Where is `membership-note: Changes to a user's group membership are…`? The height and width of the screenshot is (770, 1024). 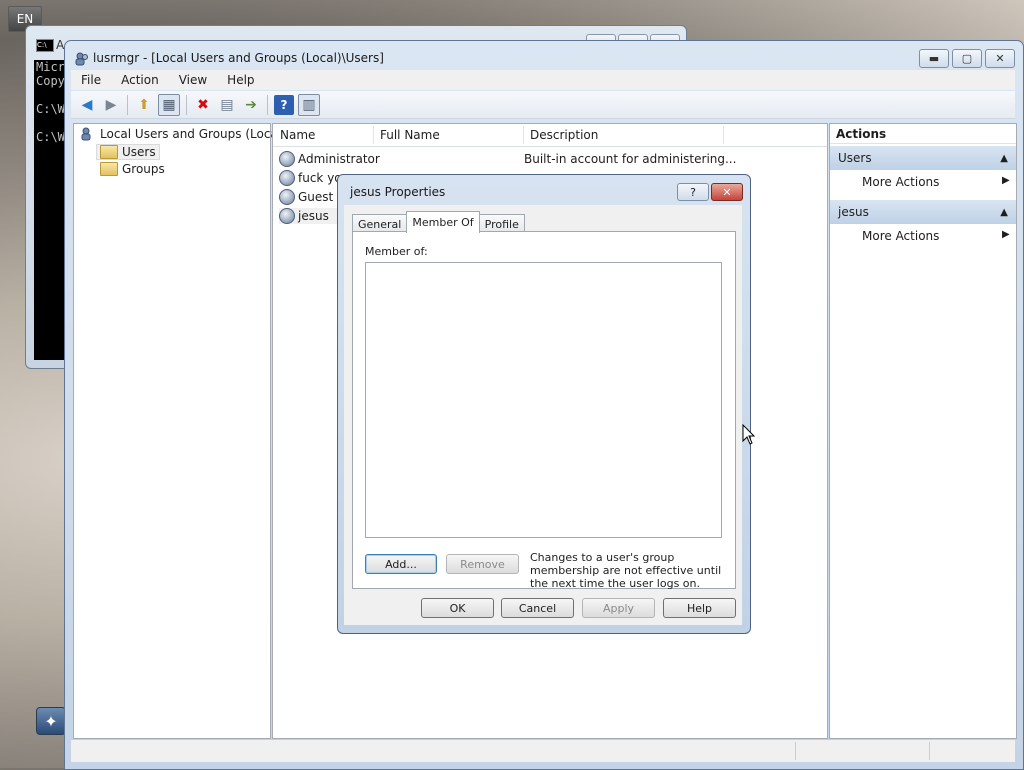 membership-note: Changes to a user's group membership are… is located at coordinates (626, 570).